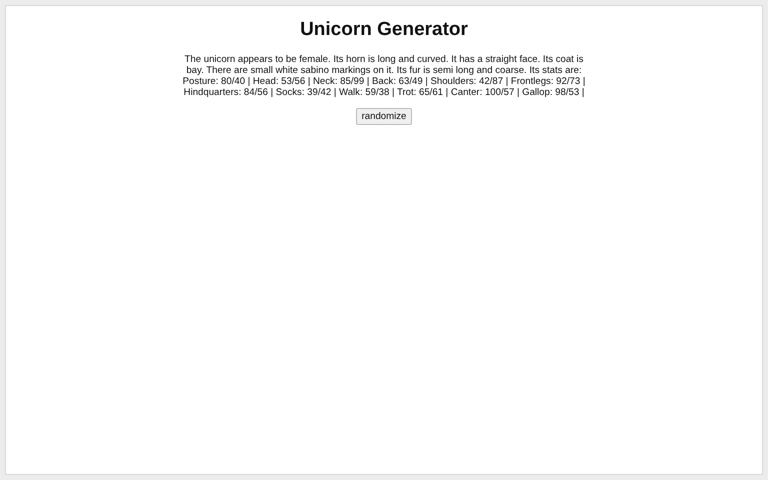  Describe the element at coordinates (384, 116) in the screenshot. I see `randomize-button: randomize` at that location.